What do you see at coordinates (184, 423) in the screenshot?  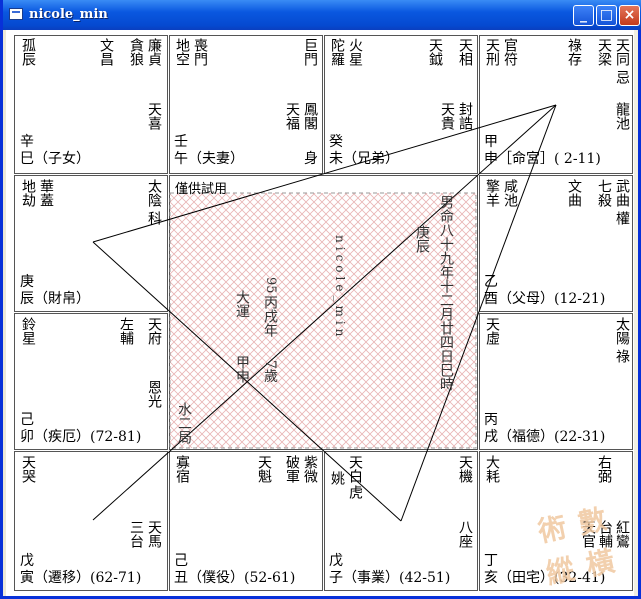 I see `element-label: 水二局` at bounding box center [184, 423].